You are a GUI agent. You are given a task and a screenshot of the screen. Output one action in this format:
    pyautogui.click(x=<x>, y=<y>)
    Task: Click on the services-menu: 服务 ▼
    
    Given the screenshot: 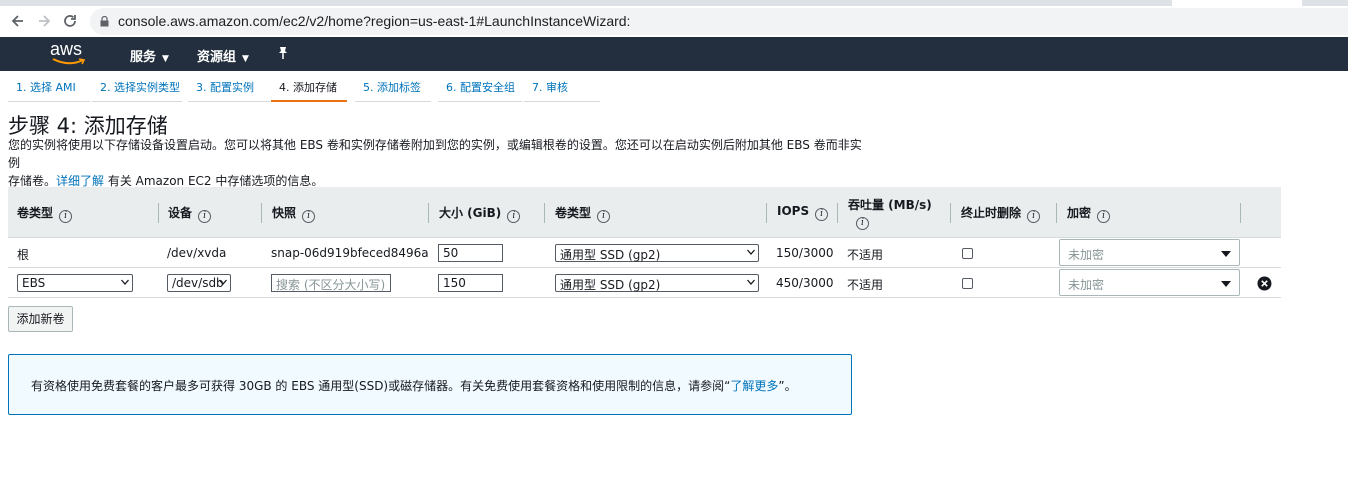 What is the action you would take?
    pyautogui.click(x=149, y=55)
    